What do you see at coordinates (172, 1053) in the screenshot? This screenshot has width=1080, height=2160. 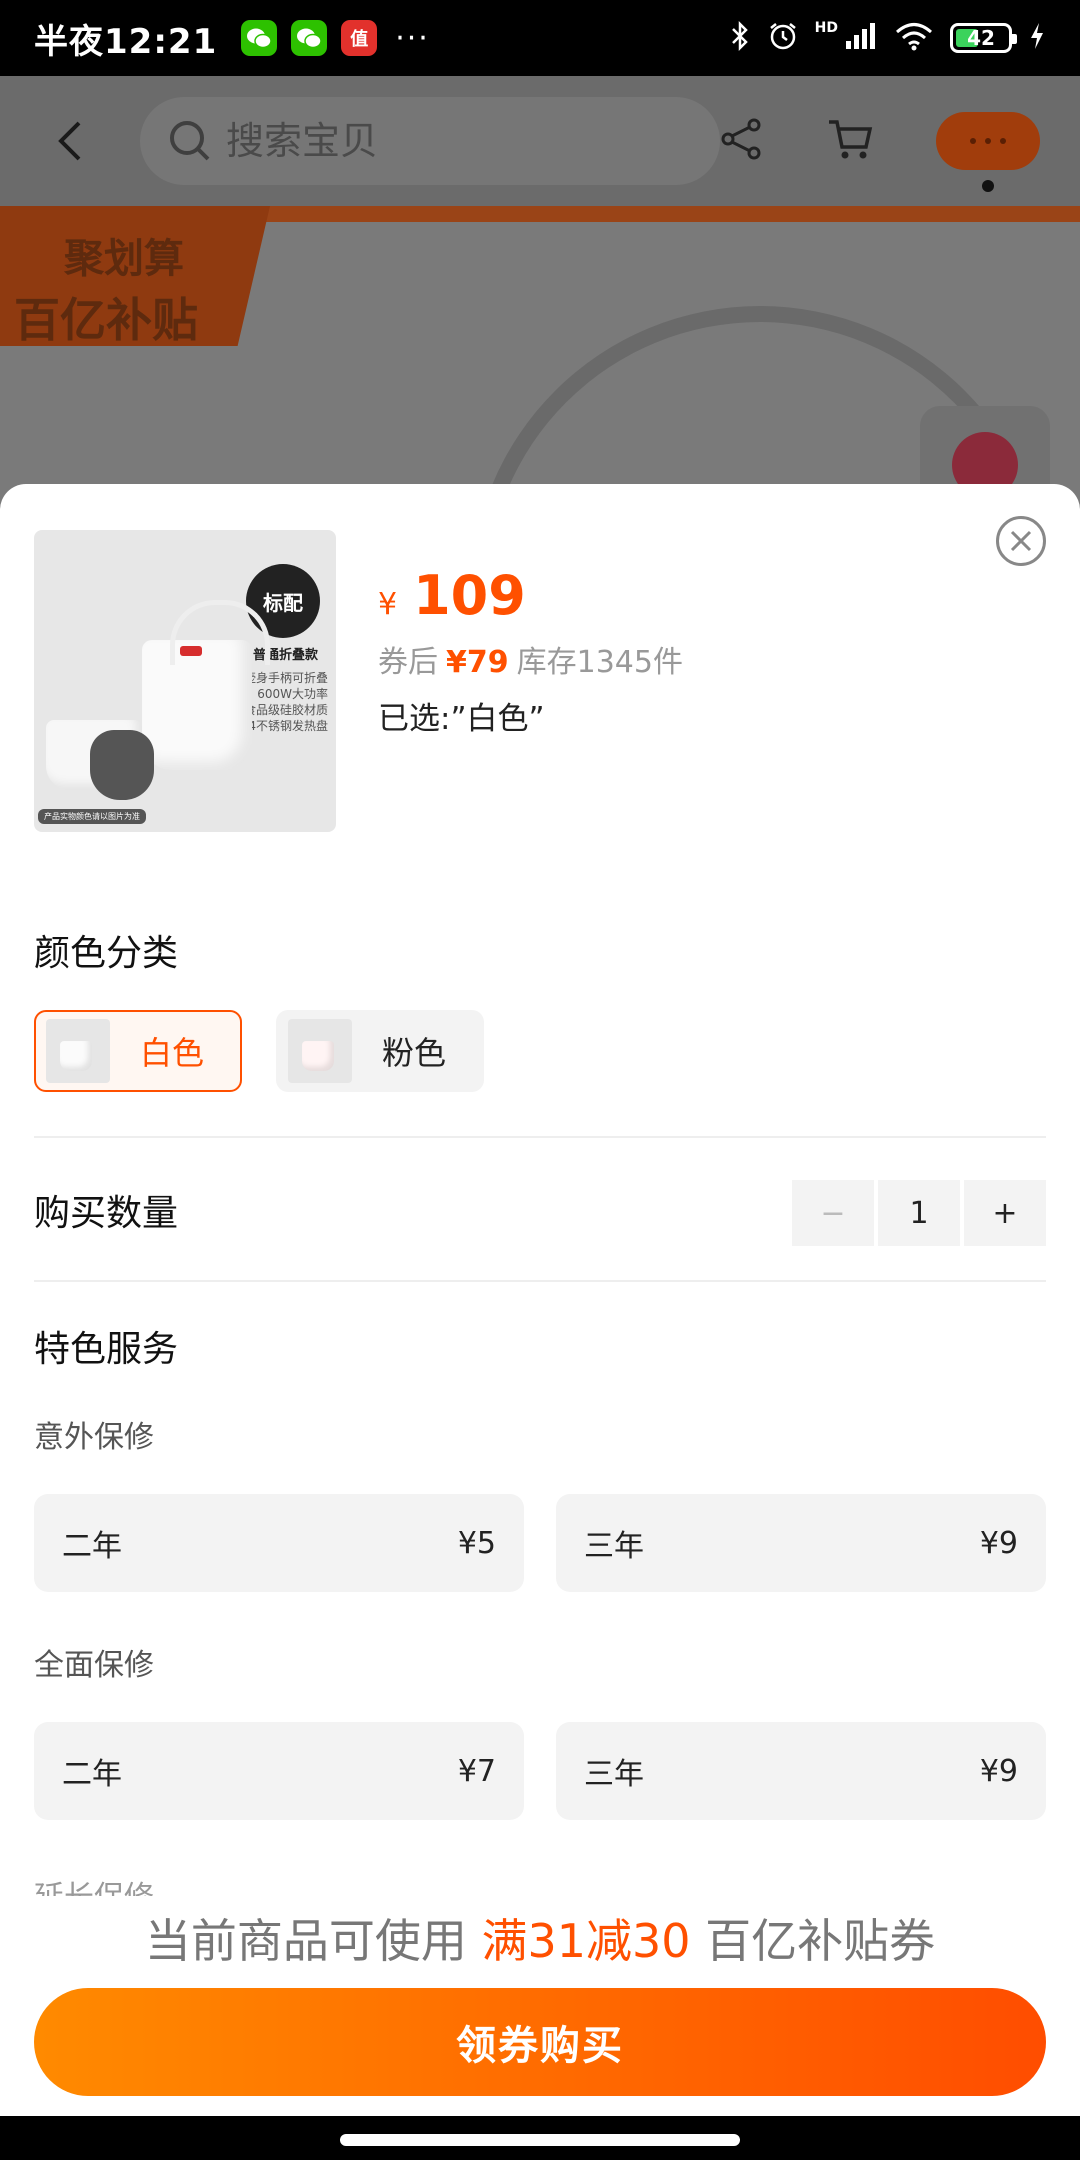 I see `color-option-label: 白色` at bounding box center [172, 1053].